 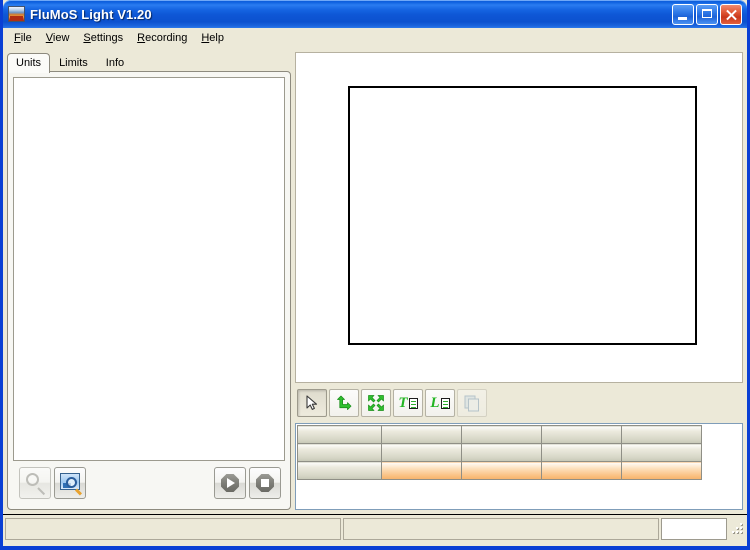 What do you see at coordinates (216, 37) in the screenshot?
I see `menu-label-help: elp` at bounding box center [216, 37].